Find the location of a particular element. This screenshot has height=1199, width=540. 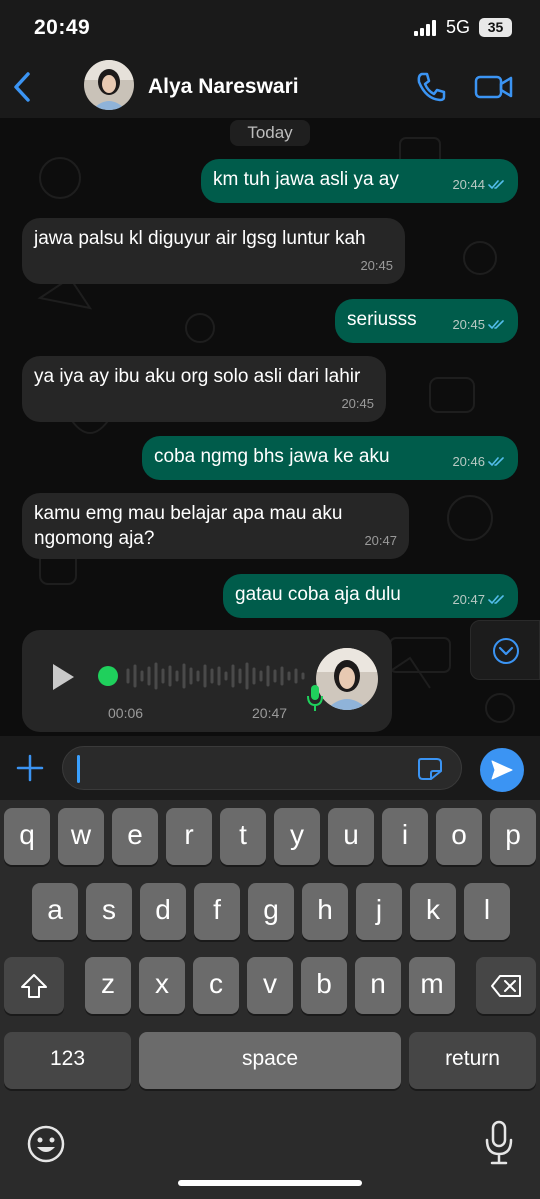

voice-note-bubble: 00:06 20:47 is located at coordinates (207, 681).